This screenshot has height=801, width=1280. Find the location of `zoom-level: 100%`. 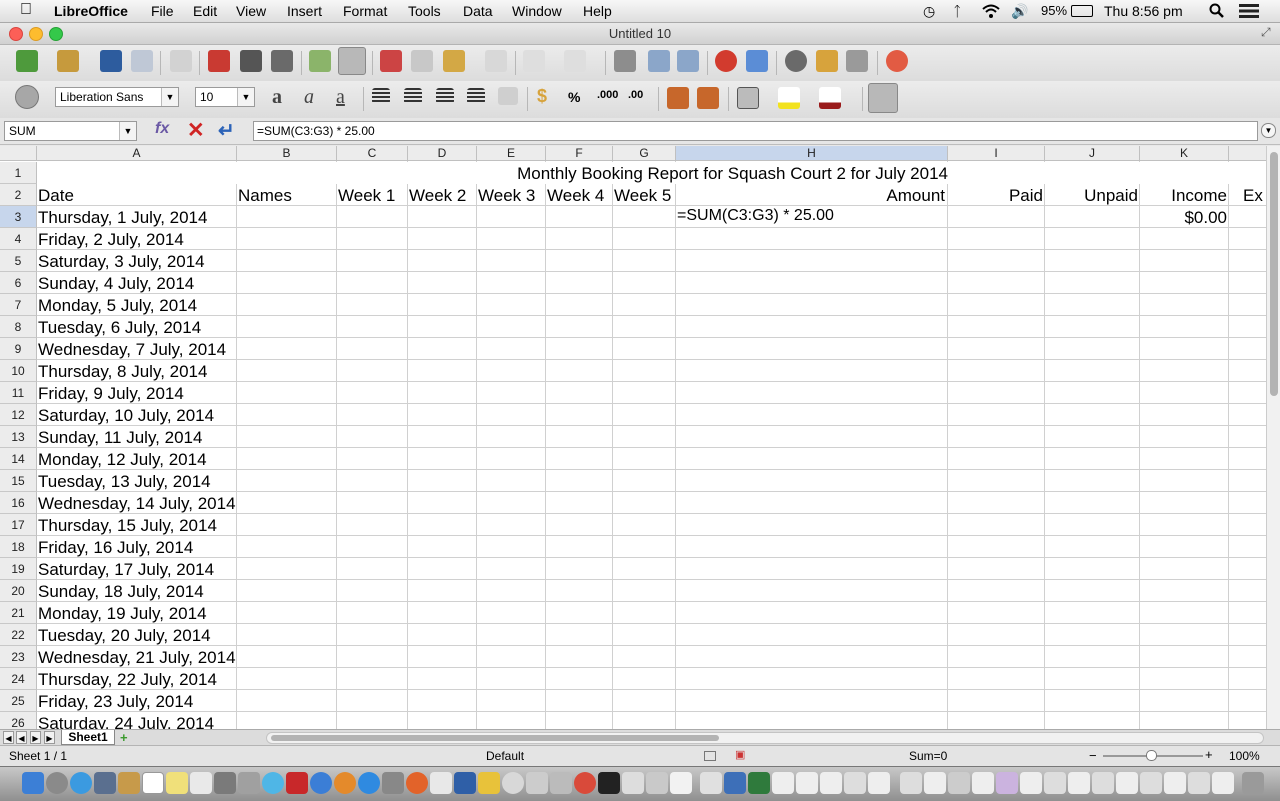

zoom-level: 100% is located at coordinates (1244, 756).